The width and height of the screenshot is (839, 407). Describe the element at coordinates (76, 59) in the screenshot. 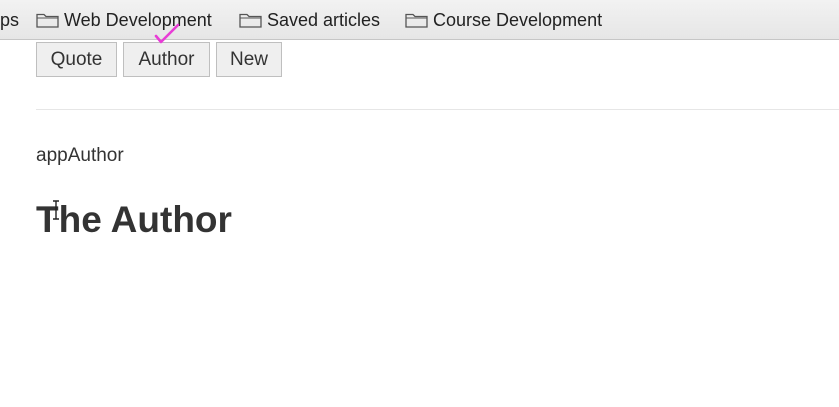

I see `quote-button: Quote` at that location.